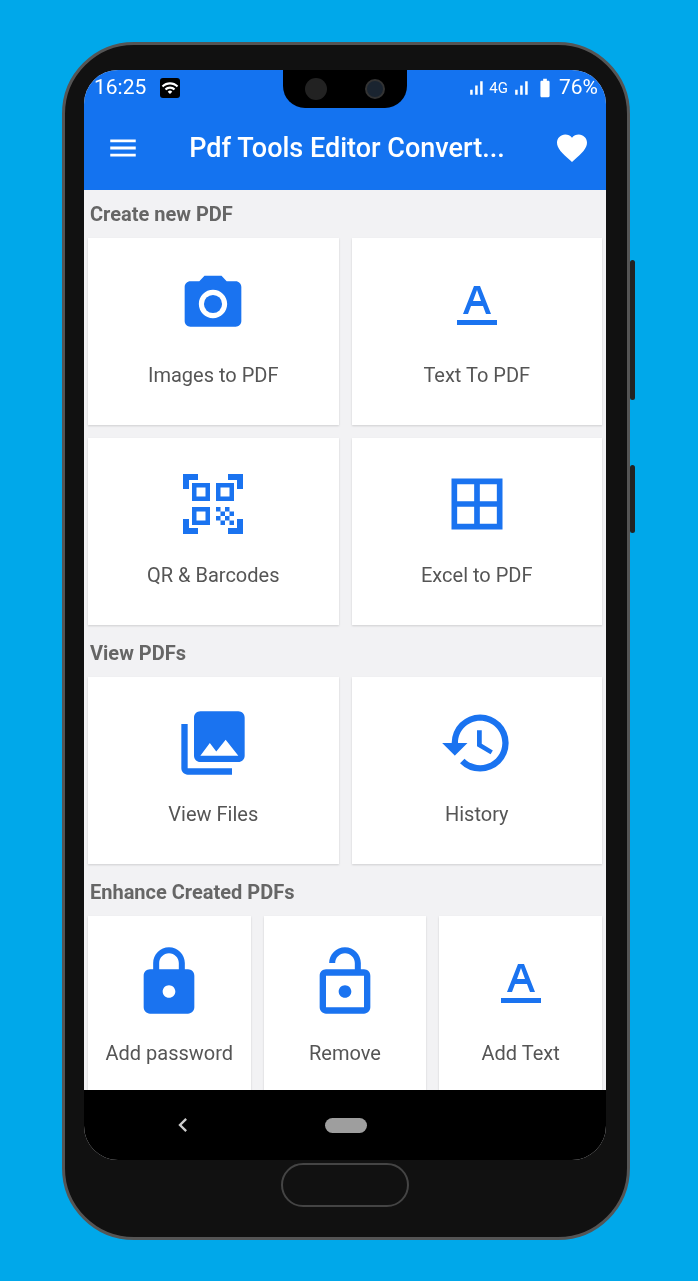 The width and height of the screenshot is (698, 1281). I want to click on camera-lens-icon, so click(375, 89).